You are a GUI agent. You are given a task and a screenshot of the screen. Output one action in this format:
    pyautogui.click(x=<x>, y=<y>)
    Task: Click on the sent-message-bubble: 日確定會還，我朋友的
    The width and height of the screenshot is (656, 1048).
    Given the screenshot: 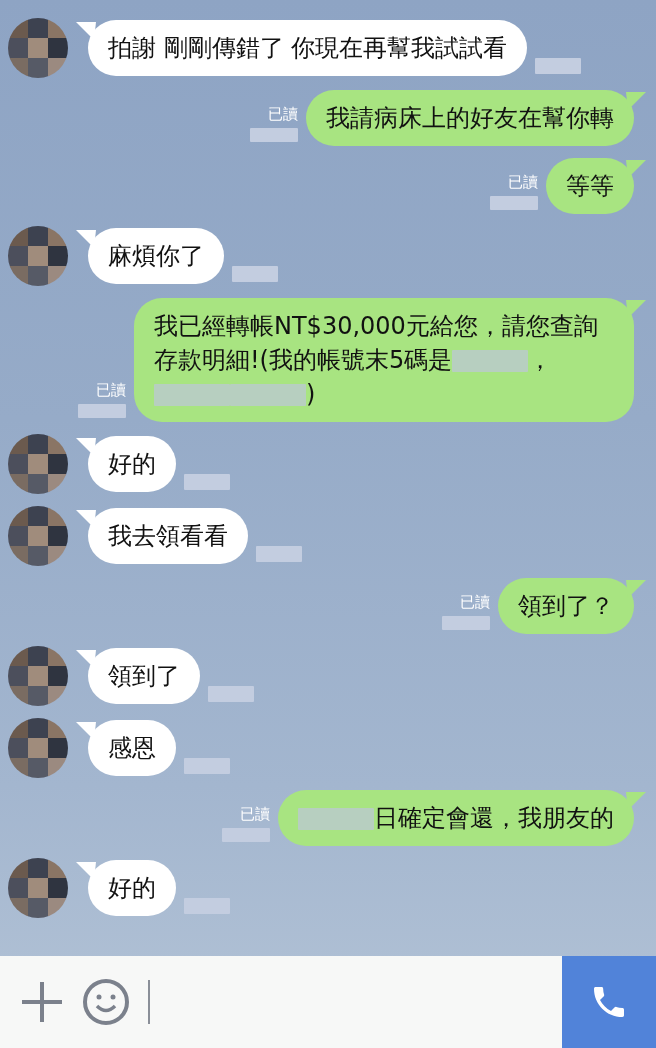 What is the action you would take?
    pyautogui.click(x=462, y=818)
    